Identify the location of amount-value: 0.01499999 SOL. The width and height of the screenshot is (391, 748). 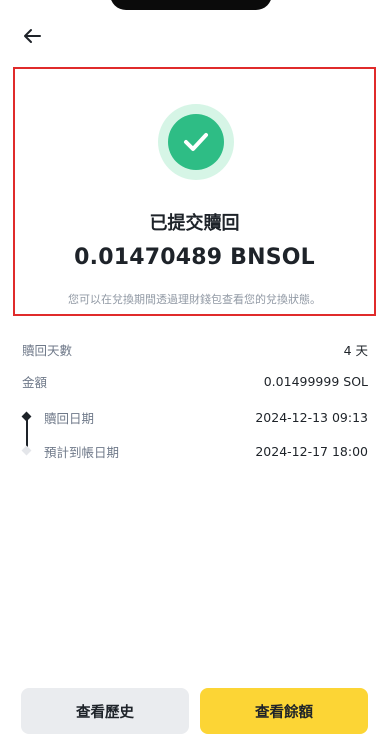
(315, 381).